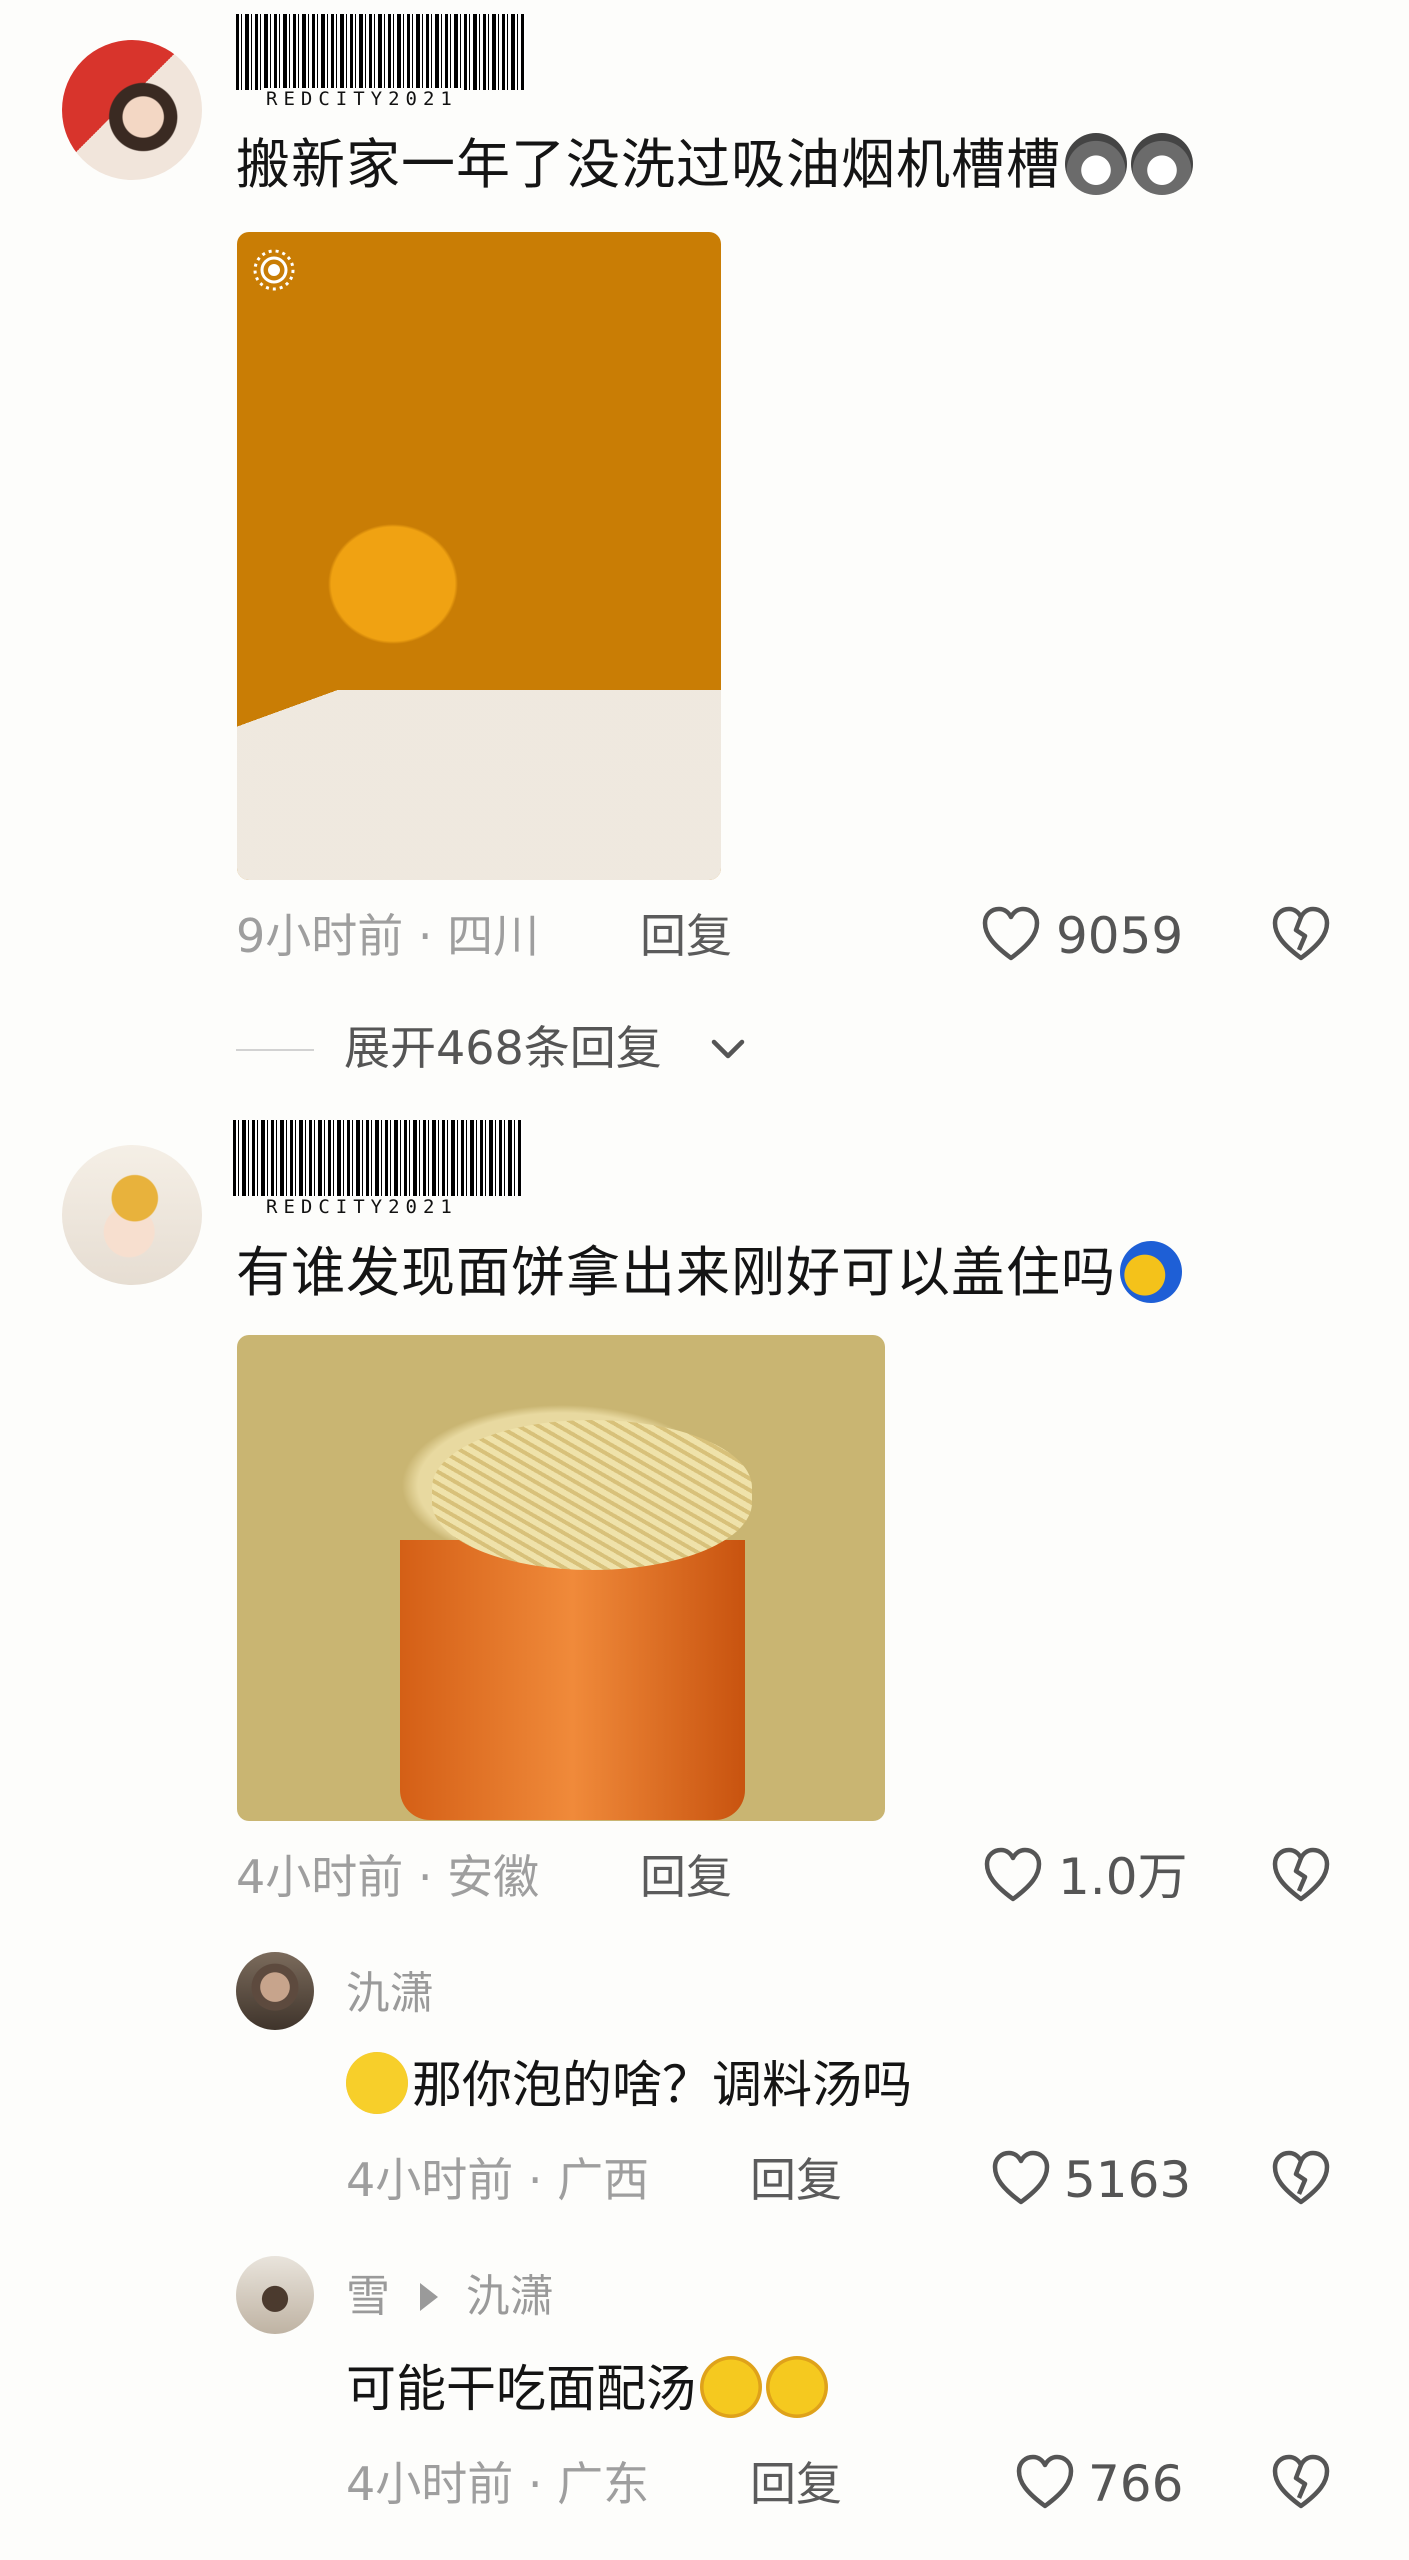 The width and height of the screenshot is (1409, 2560). Describe the element at coordinates (377, 2083) in the screenshot. I see `side-glance-emoji-icon` at that location.